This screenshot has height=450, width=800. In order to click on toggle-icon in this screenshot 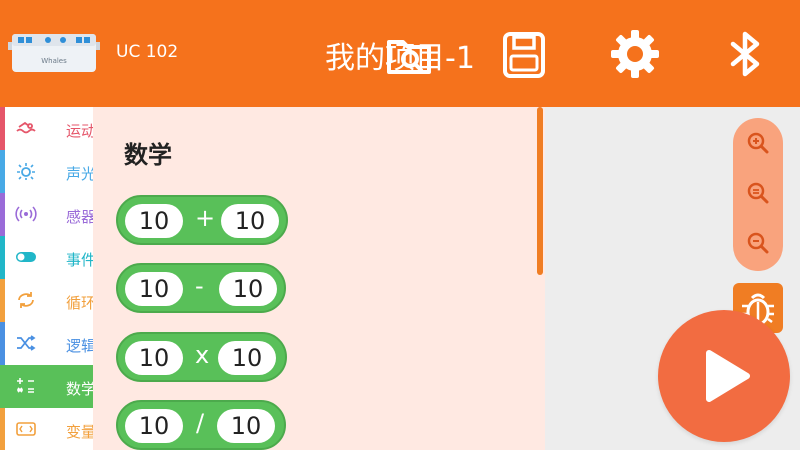, I will do `click(26, 257)`.